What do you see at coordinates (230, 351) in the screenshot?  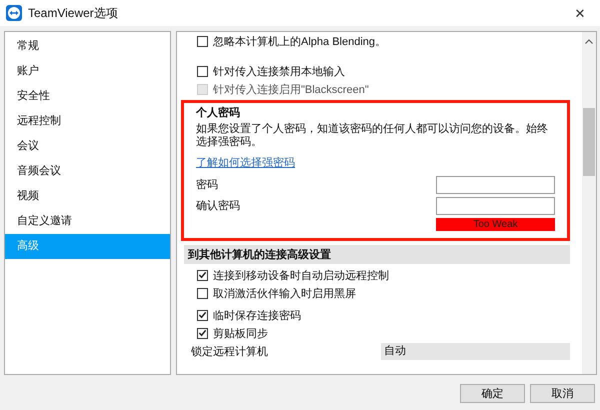 I see `field-label: 锁定远程计算机` at bounding box center [230, 351].